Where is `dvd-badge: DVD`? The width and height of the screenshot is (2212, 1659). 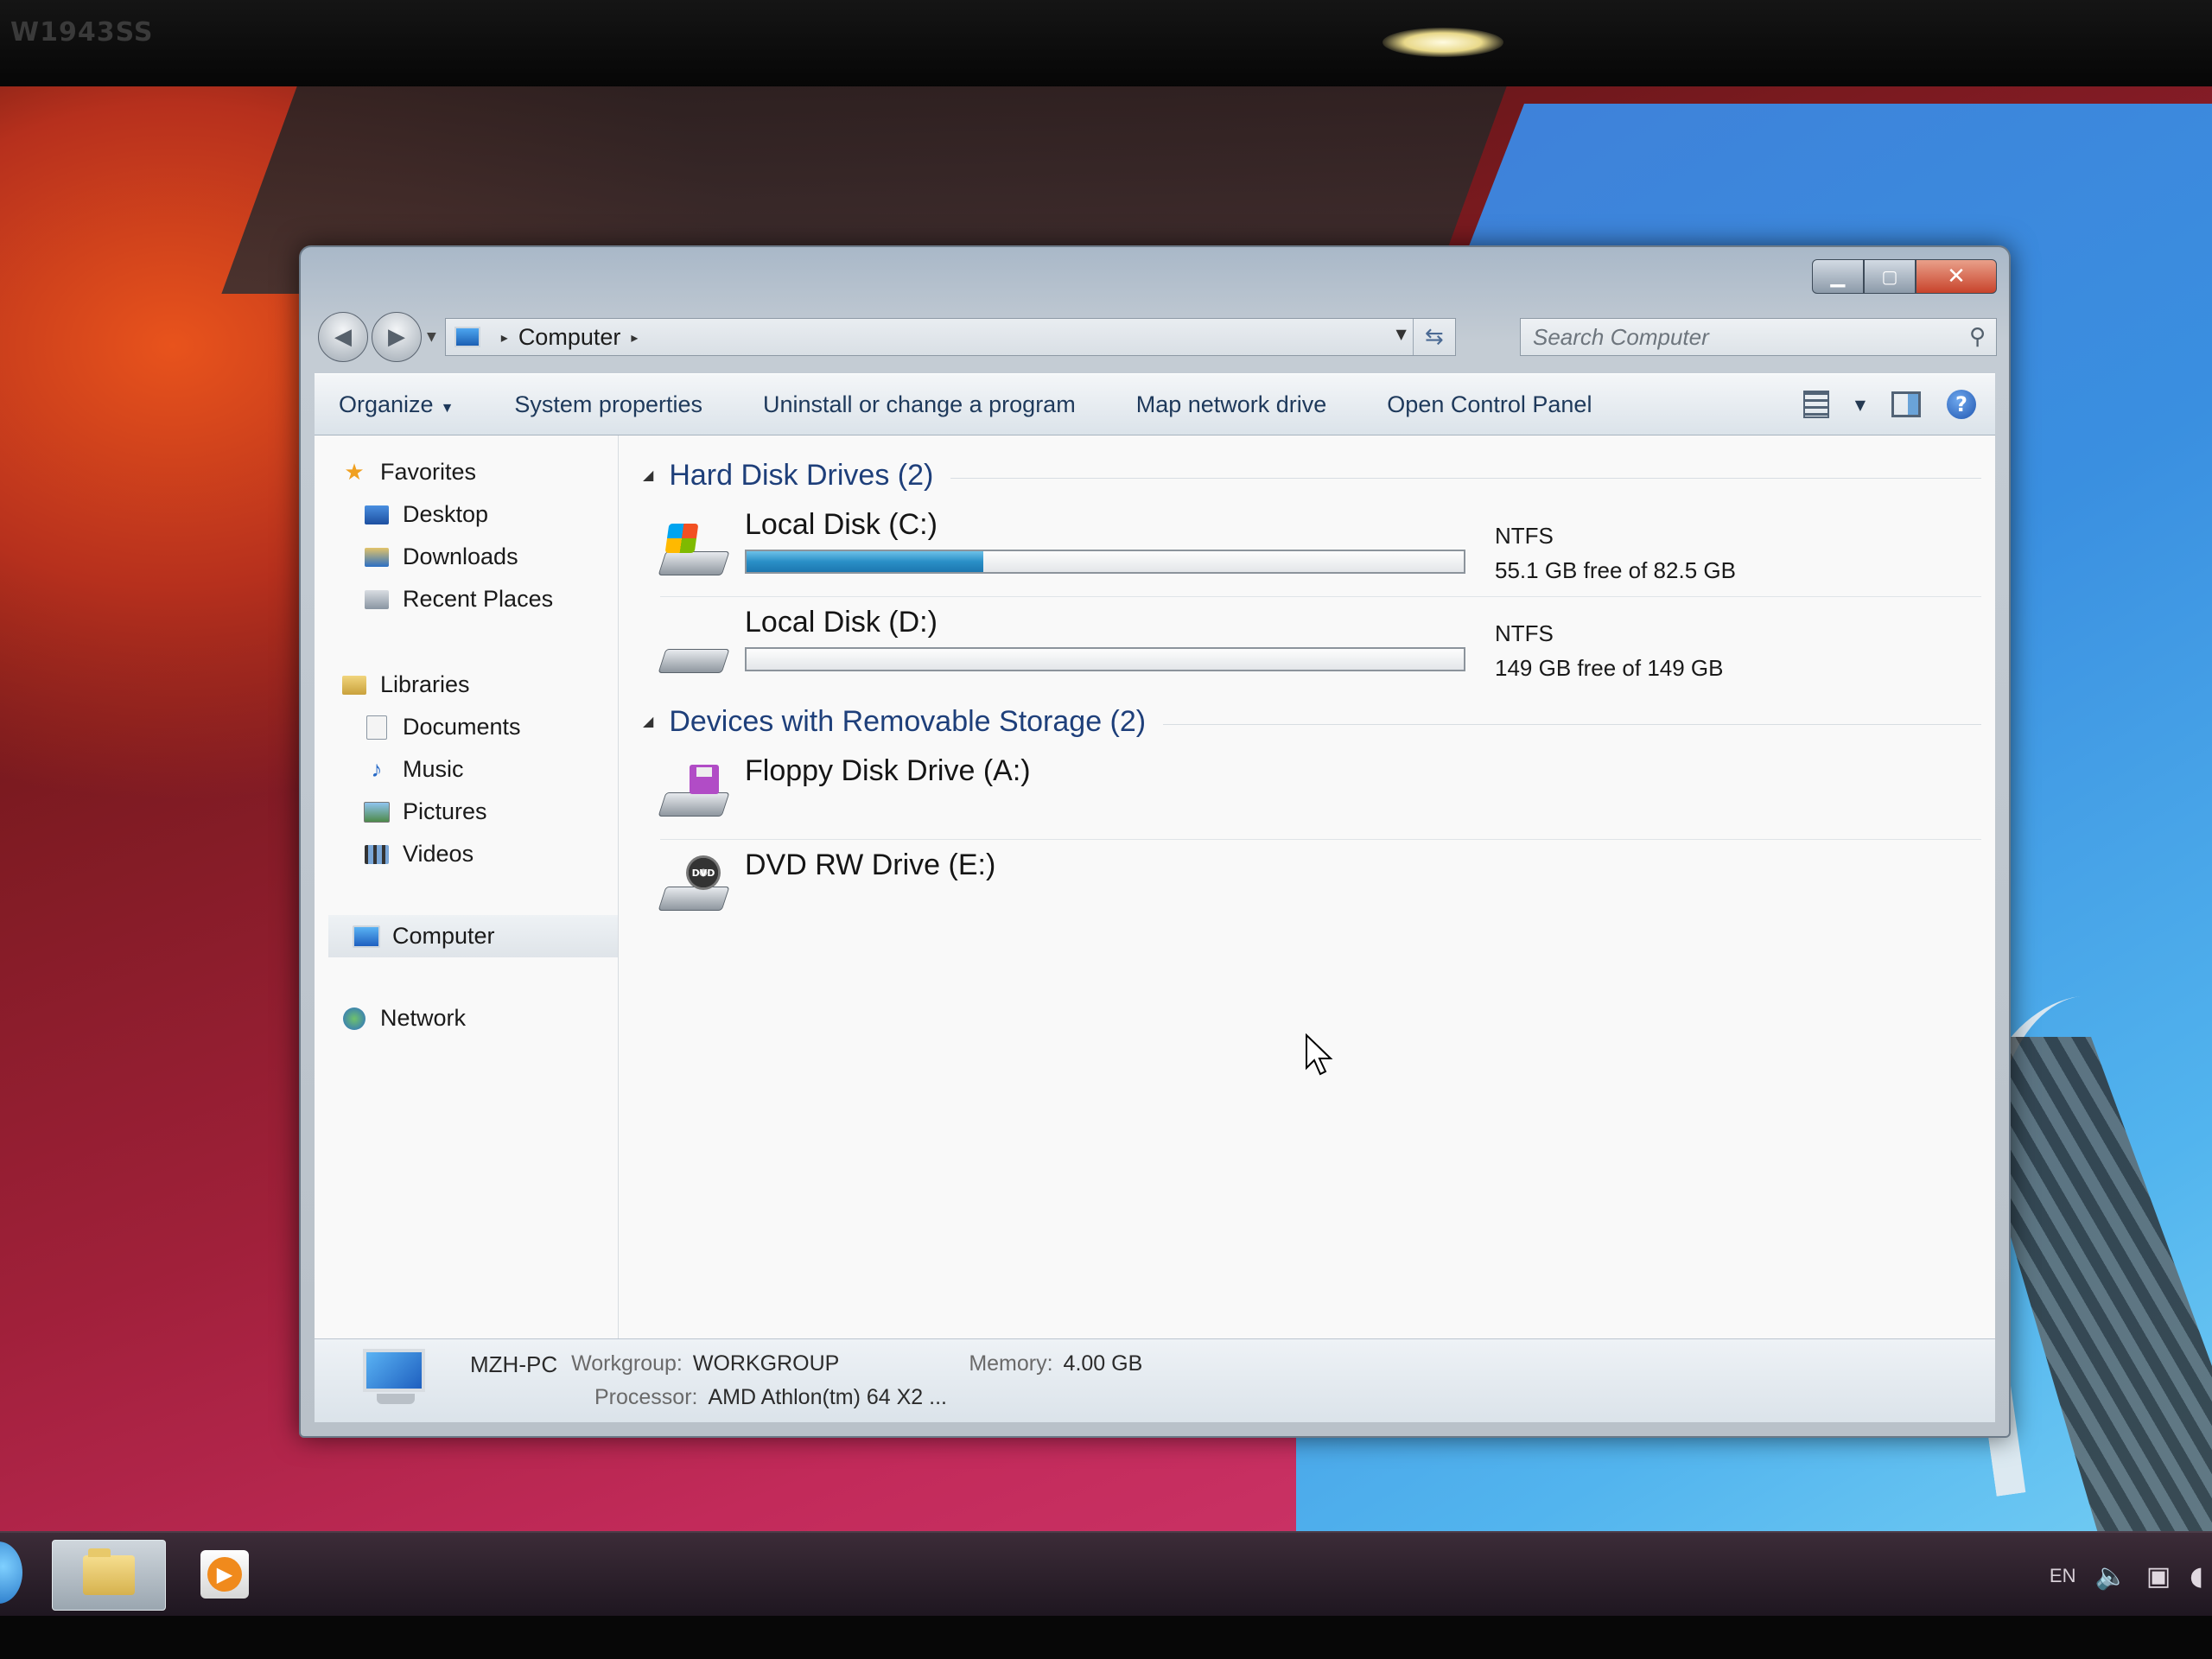 dvd-badge: DVD is located at coordinates (703, 872).